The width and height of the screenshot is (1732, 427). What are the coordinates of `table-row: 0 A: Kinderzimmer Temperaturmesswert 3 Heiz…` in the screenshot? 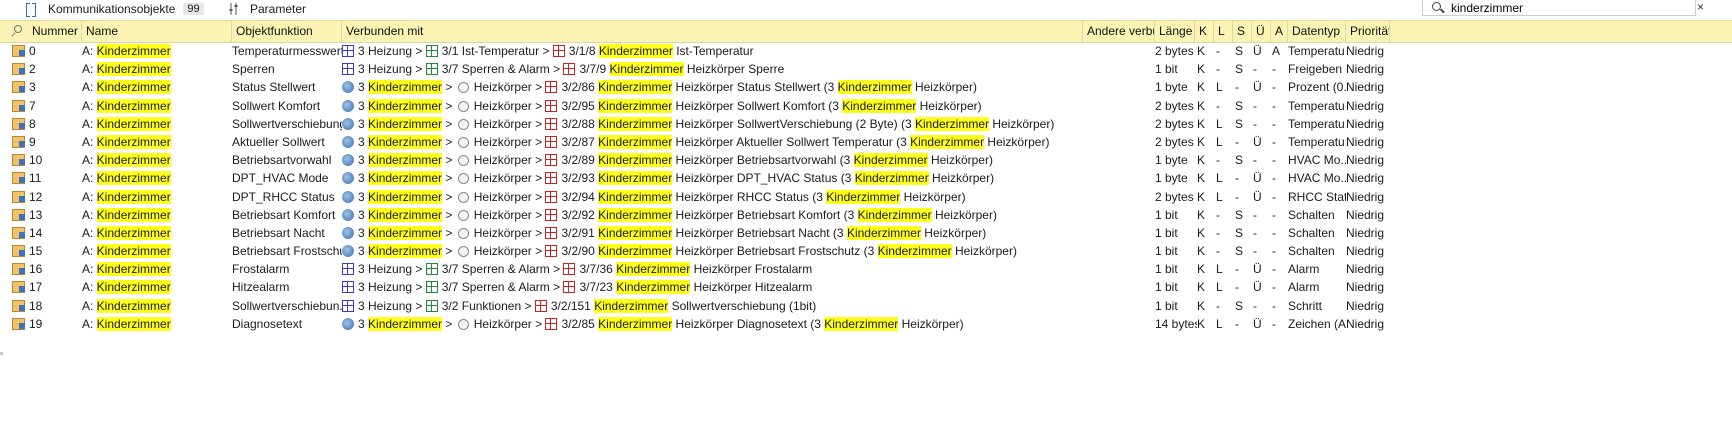 It's located at (866, 51).